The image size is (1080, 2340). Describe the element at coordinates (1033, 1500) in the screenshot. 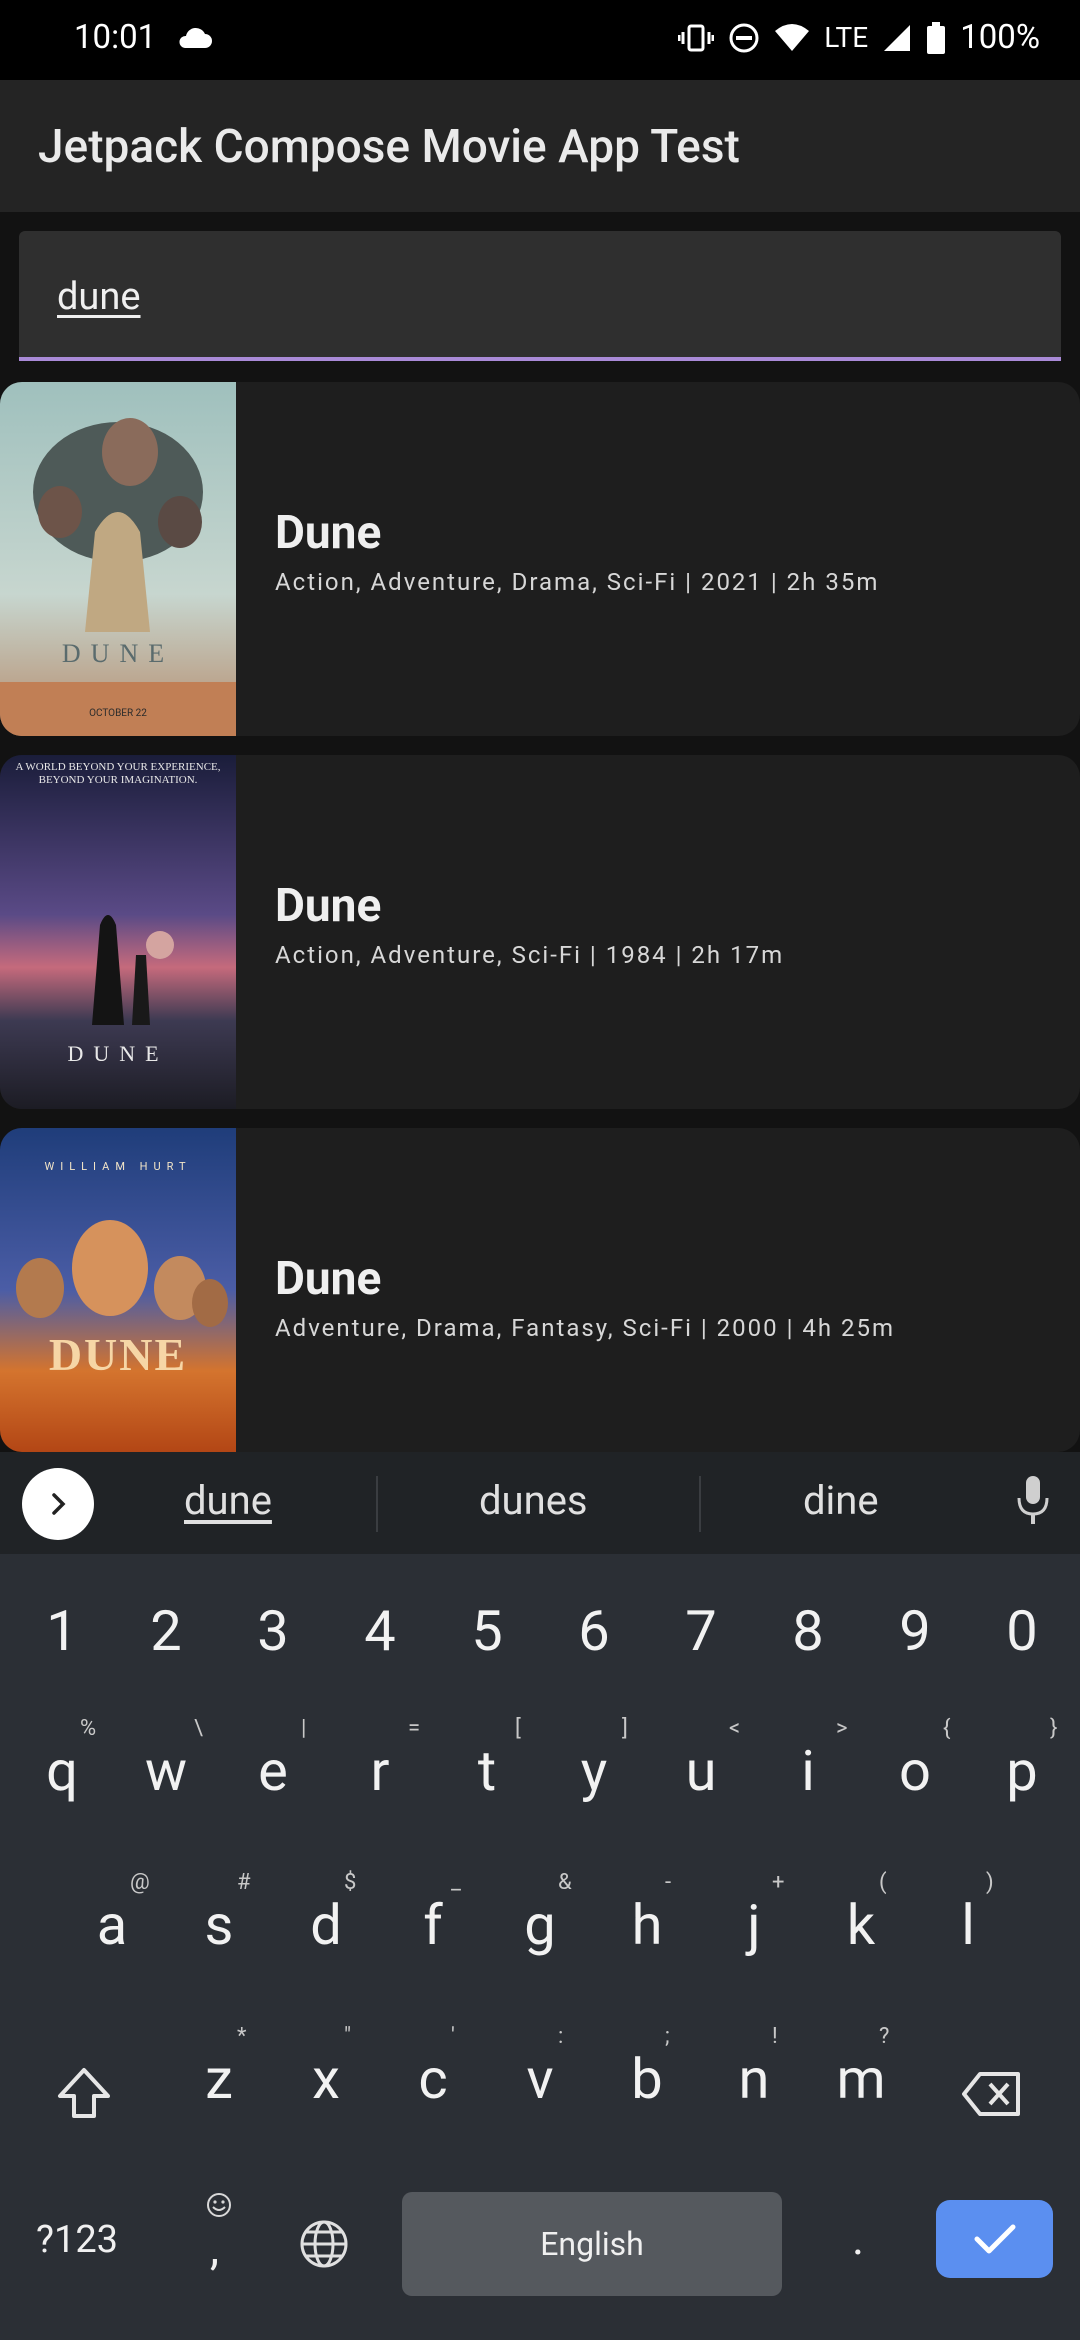

I see `microphone-icon` at that location.